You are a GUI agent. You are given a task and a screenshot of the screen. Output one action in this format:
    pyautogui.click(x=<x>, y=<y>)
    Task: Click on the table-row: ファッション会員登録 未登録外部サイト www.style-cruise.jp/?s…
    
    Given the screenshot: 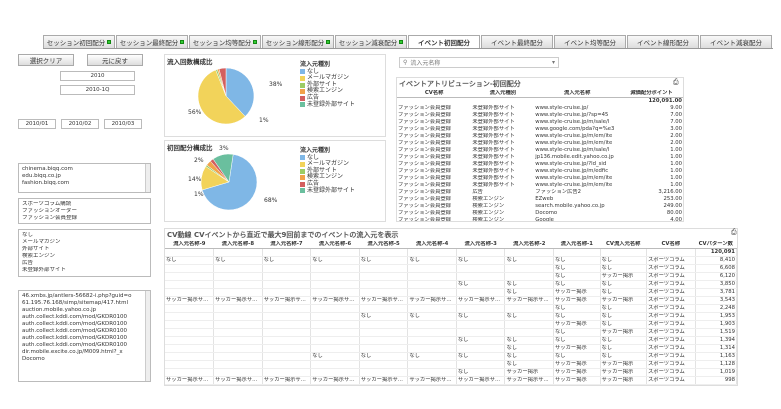 What is the action you would take?
    pyautogui.click(x=540, y=115)
    